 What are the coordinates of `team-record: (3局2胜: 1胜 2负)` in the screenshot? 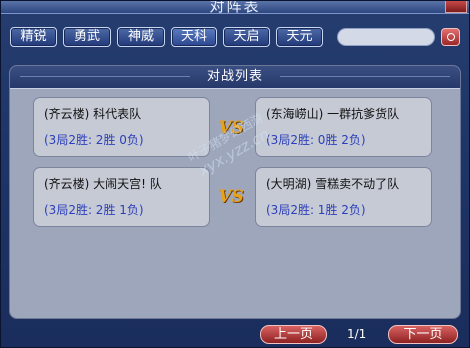 It's located at (316, 210).